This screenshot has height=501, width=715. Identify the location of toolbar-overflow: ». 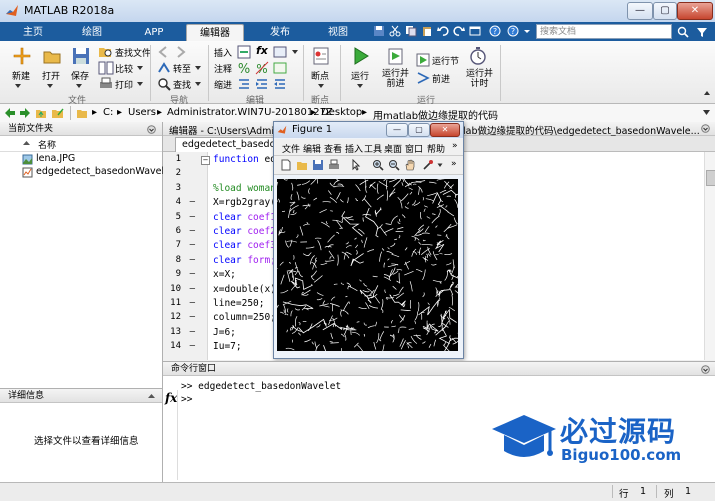
(454, 164).